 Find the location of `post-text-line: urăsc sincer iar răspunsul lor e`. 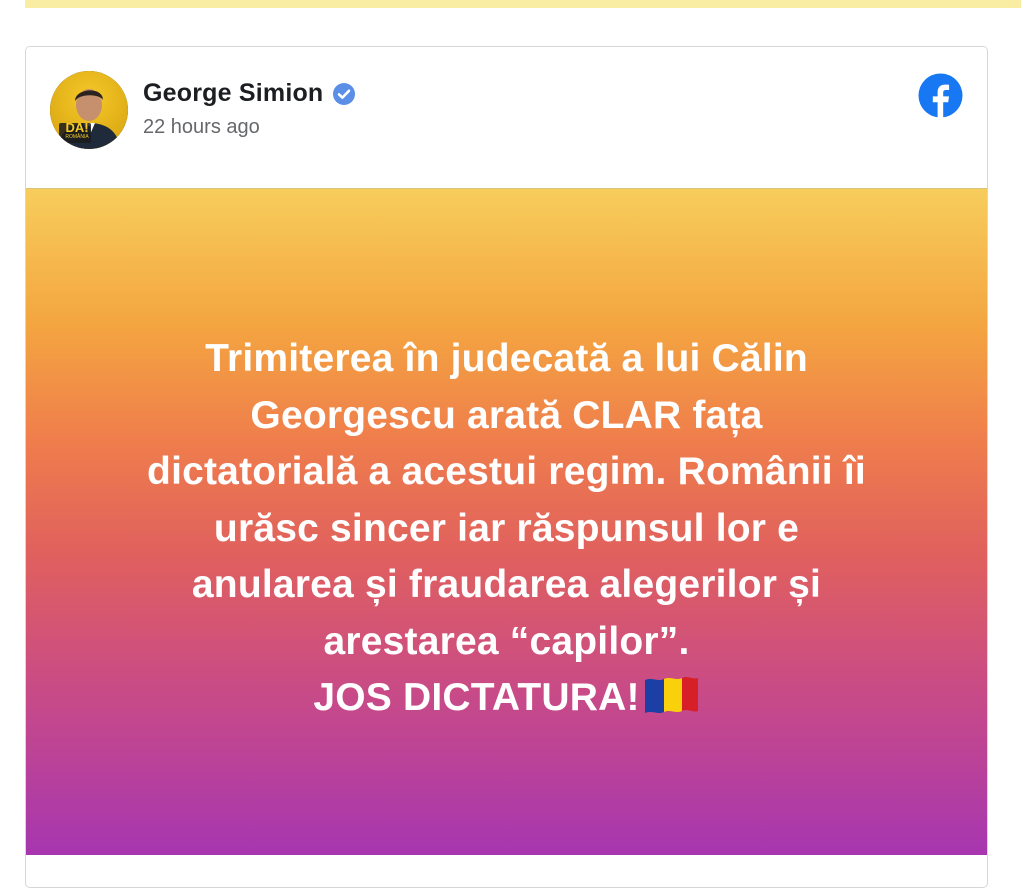

post-text-line: urăsc sincer iar răspunsul lor e is located at coordinates (506, 528).